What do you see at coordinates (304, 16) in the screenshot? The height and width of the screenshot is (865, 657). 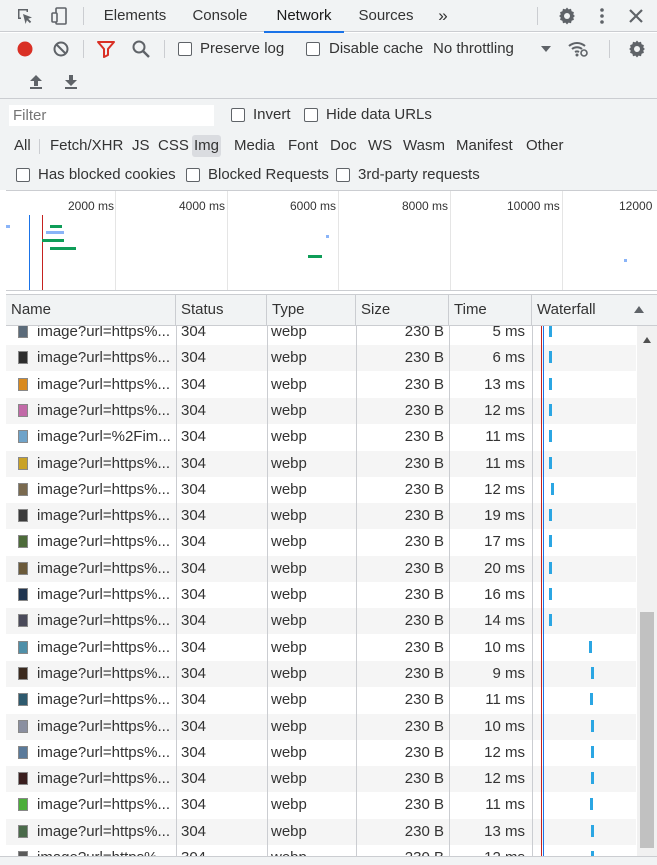 I see `tab-network: Network` at bounding box center [304, 16].